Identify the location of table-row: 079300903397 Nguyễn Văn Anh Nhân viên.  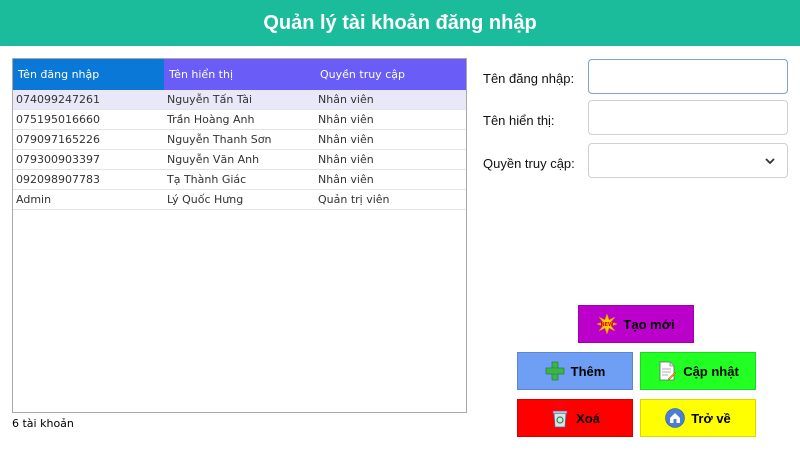
(239, 160).